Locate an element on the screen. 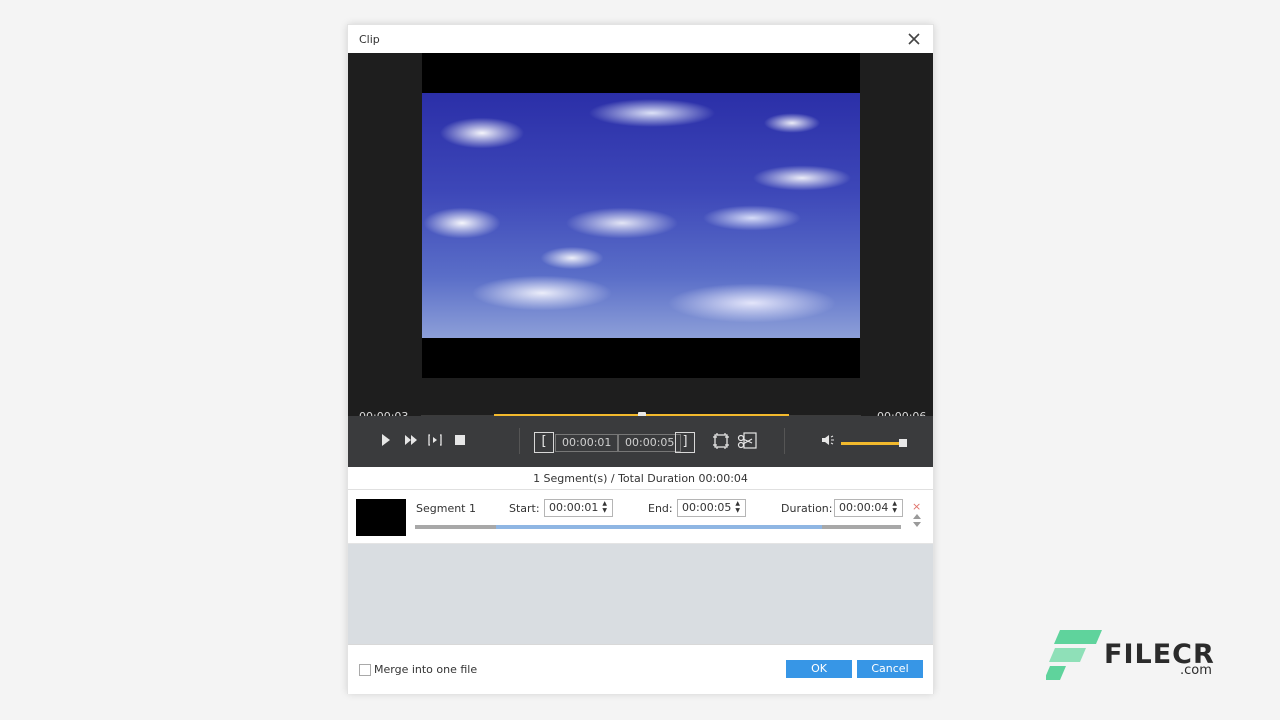  duration-value: 00:00:04 is located at coordinates (864, 507).